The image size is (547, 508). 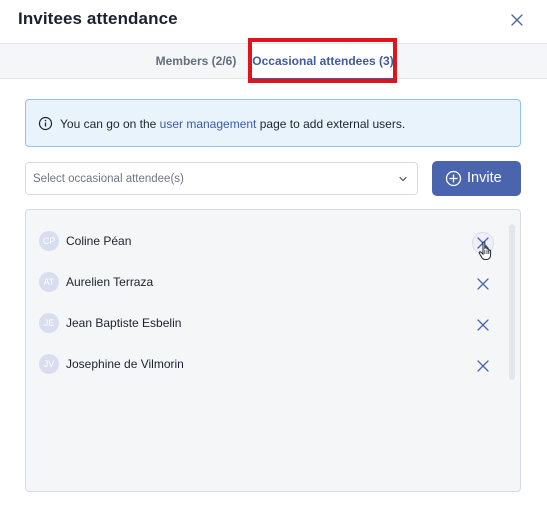 I want to click on avatar: JV, so click(x=49, y=364).